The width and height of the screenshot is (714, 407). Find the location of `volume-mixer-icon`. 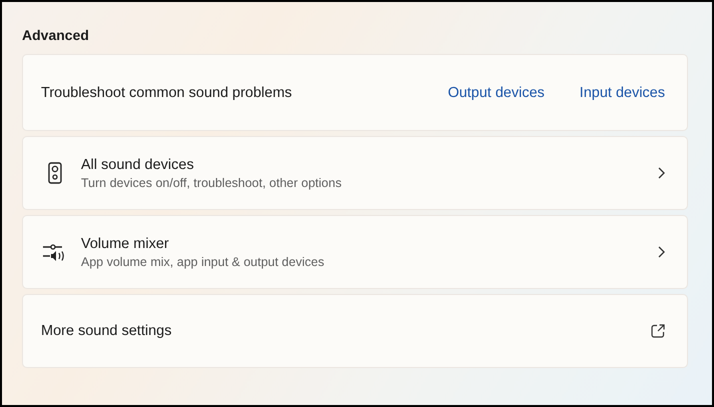

volume-mixer-icon is located at coordinates (55, 252).